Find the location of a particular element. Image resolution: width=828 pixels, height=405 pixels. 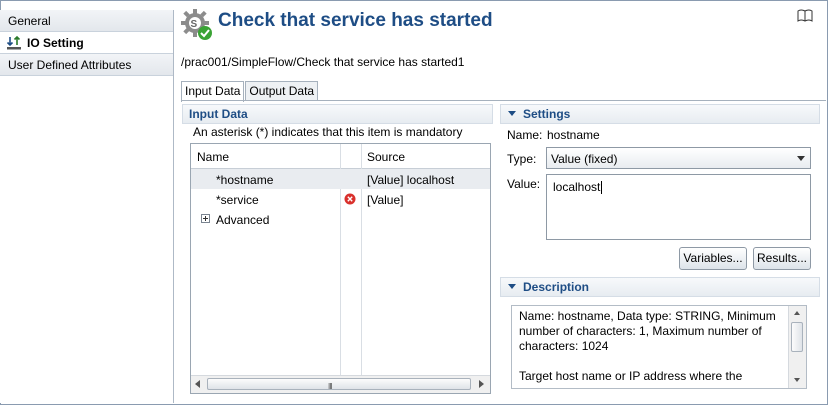

table-row-hostname: *hostname [Value] localhost is located at coordinates (340, 179).